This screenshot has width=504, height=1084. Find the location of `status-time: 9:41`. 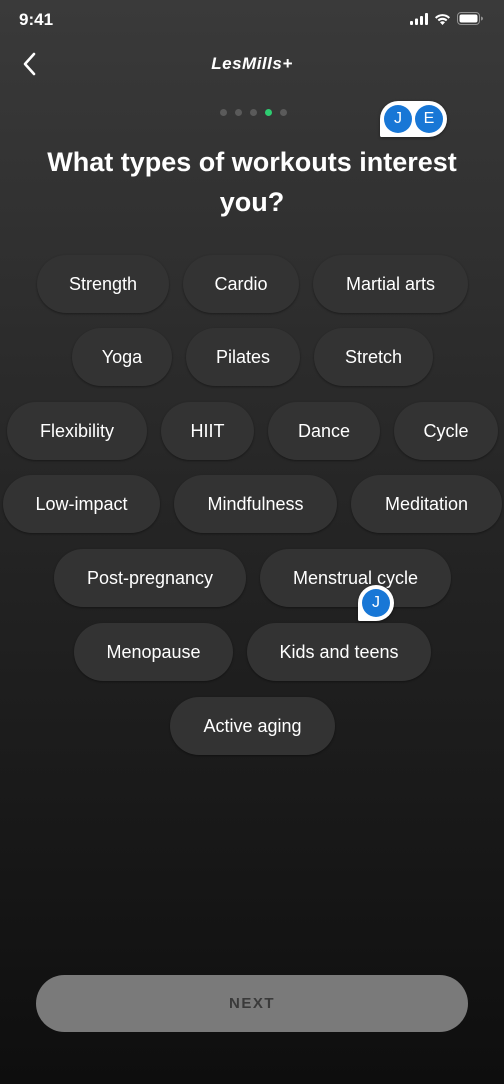

status-time: 9:41 is located at coordinates (36, 19).